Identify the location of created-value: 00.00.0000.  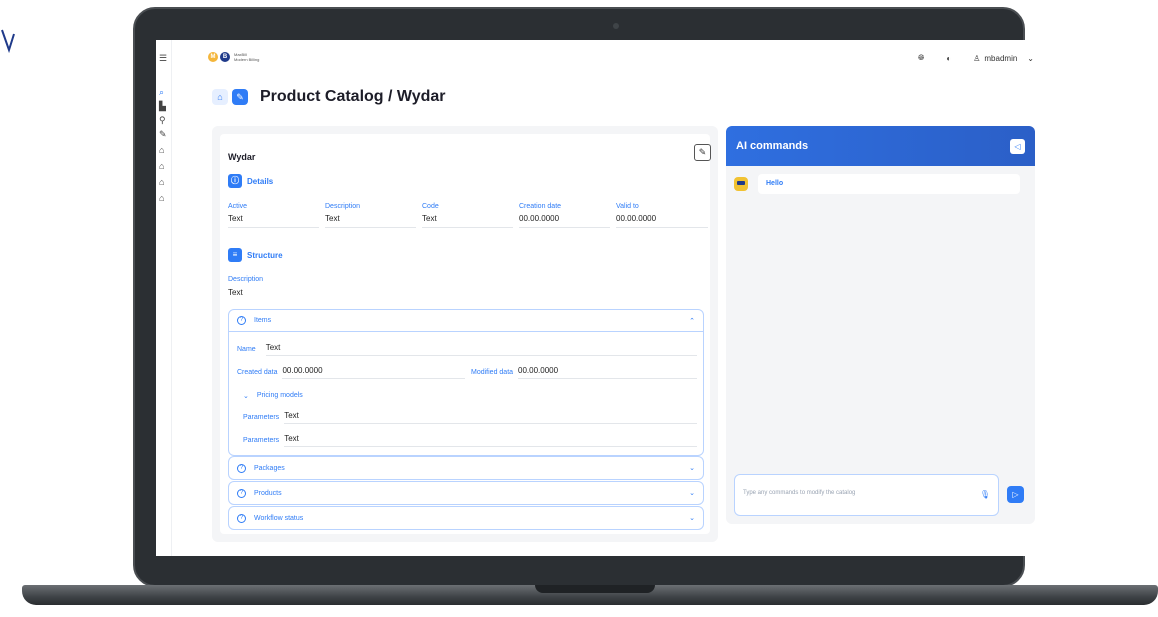
(373, 372).